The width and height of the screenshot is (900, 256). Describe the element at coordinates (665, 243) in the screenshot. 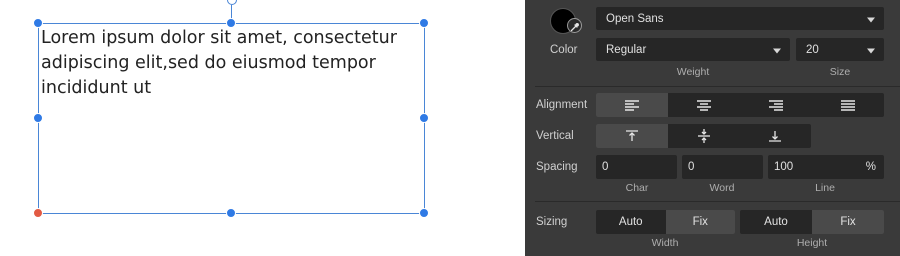

I see `width-caption: Width` at that location.